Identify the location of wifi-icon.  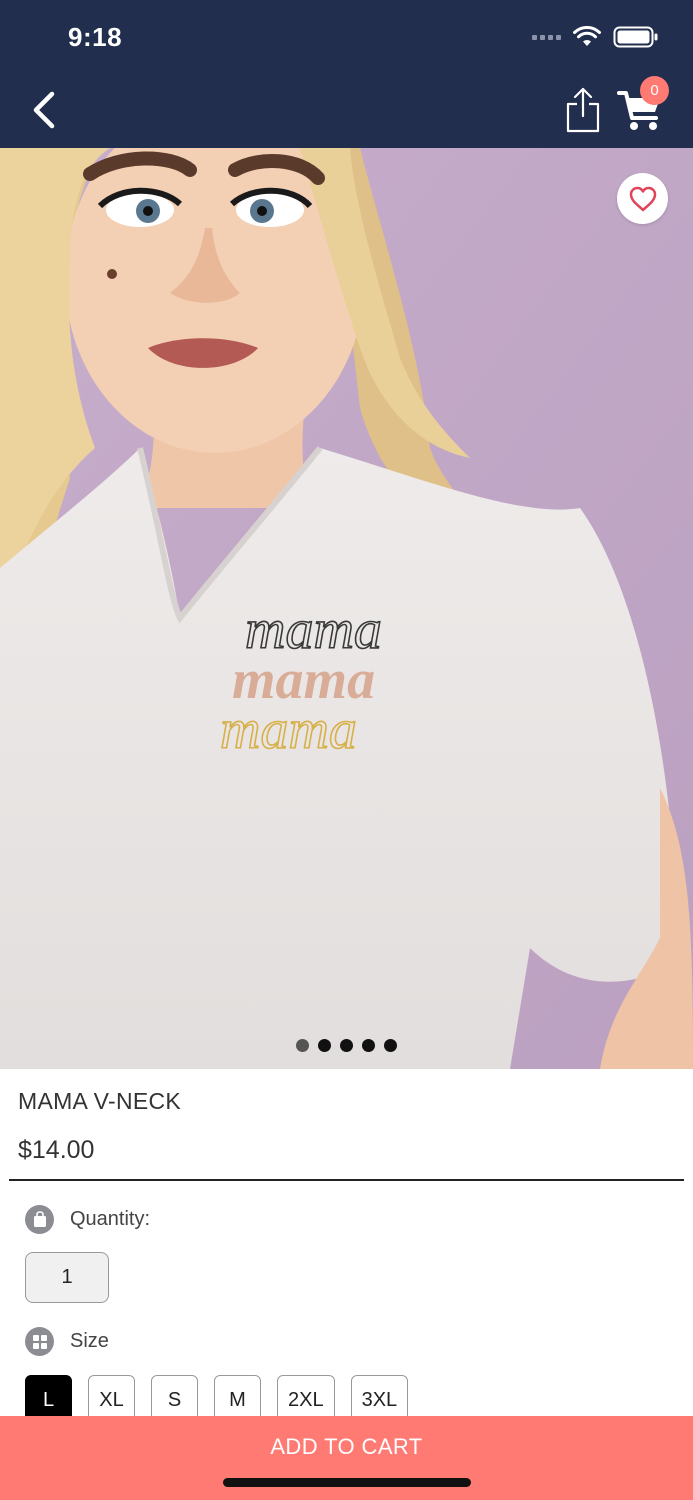
(587, 36).